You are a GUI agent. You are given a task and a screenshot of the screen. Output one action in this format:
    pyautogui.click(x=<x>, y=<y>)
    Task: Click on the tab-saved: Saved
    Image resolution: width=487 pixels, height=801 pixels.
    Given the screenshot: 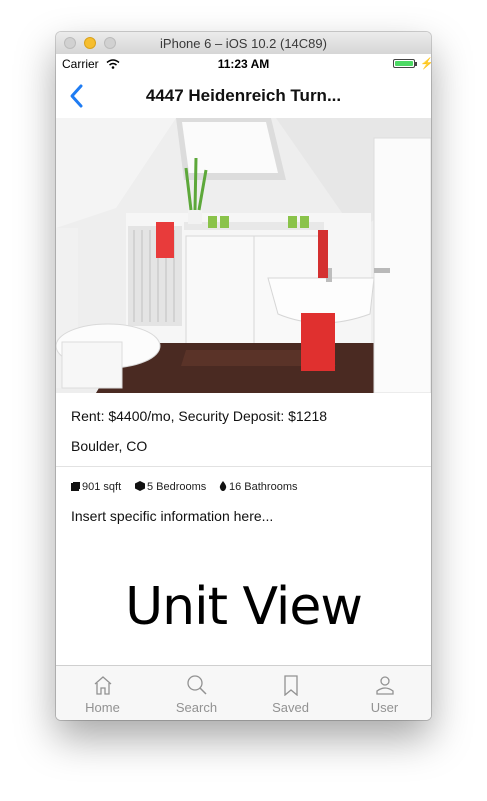 What is the action you would take?
    pyautogui.click(x=290, y=693)
    